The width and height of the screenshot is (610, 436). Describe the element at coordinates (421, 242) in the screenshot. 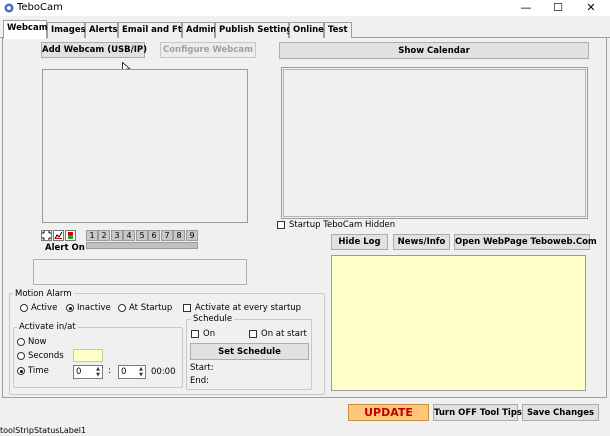

I see `news-info-button: News/Info` at that location.